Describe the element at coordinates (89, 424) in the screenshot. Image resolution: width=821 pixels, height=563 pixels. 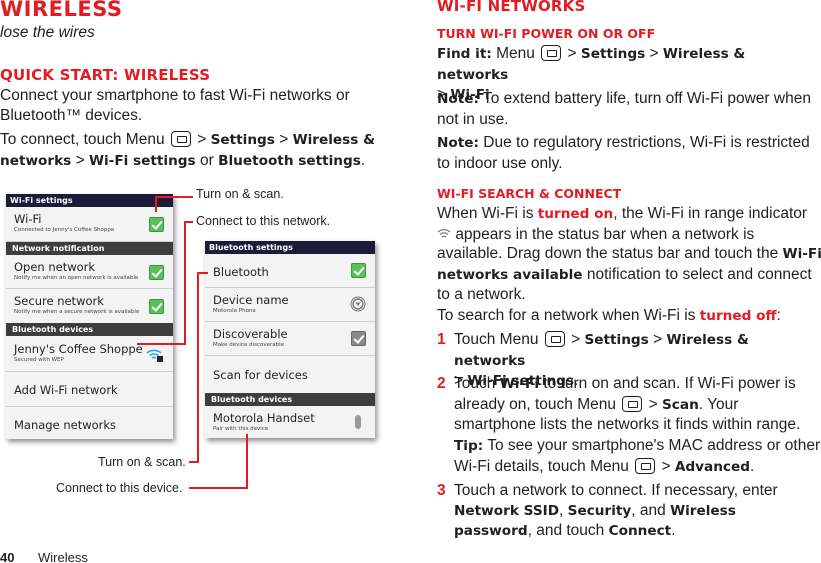
I see `manage-networks-row: Manage networks` at that location.